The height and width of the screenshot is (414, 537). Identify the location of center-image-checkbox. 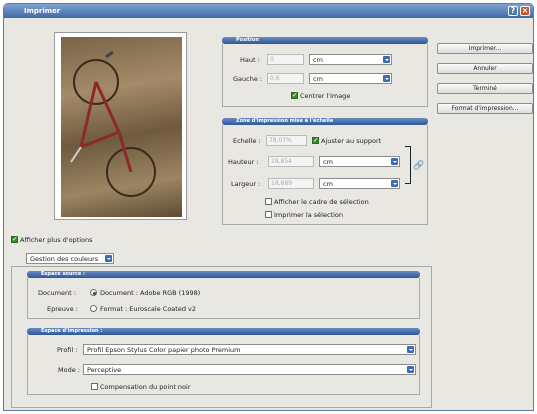
(294, 95).